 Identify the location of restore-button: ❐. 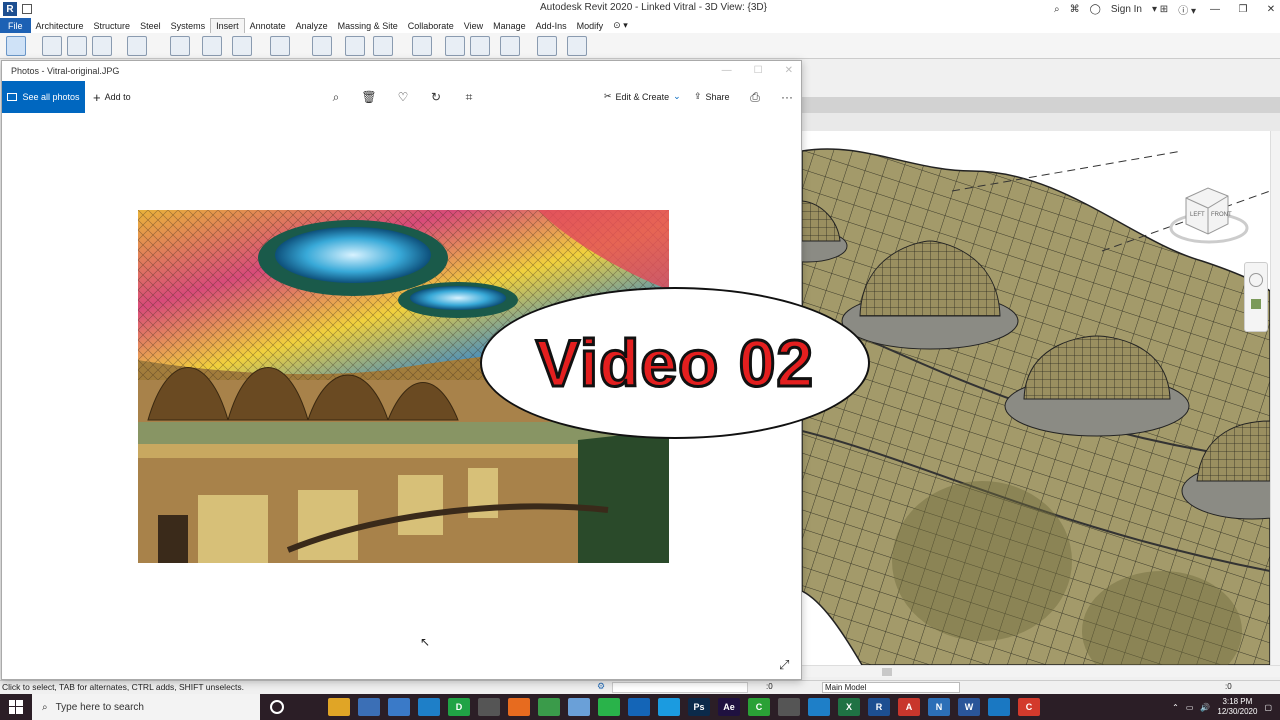
(1243, 9).